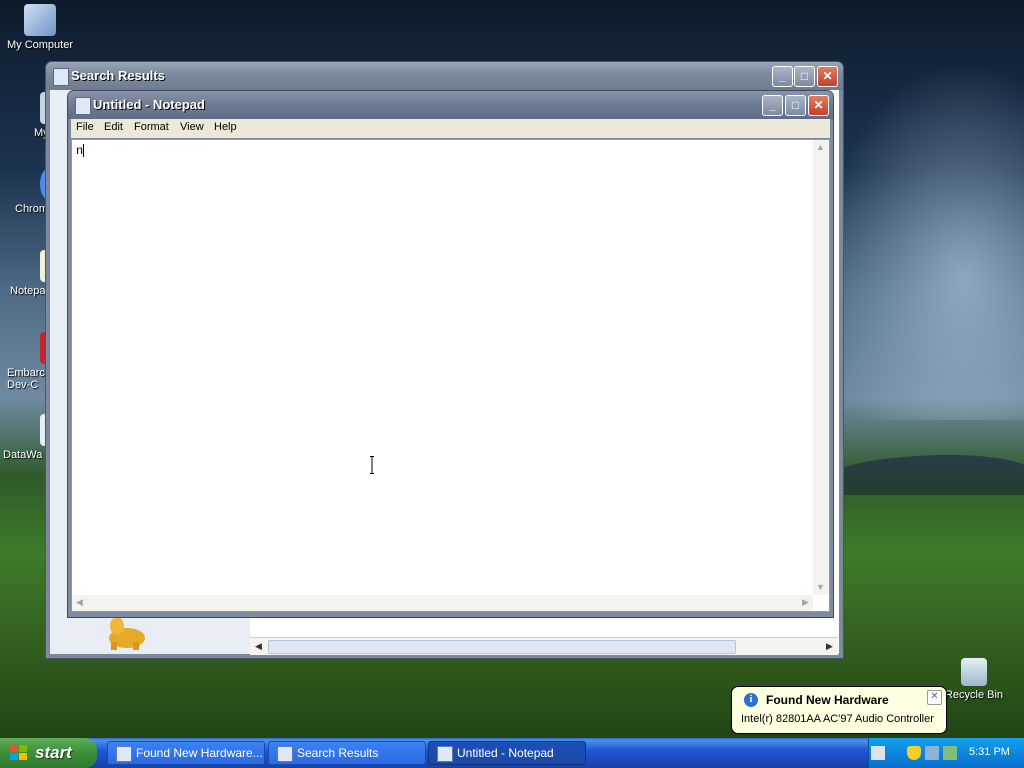 The width and height of the screenshot is (1024, 768). I want to click on safely-remove-icon, so click(950, 753).